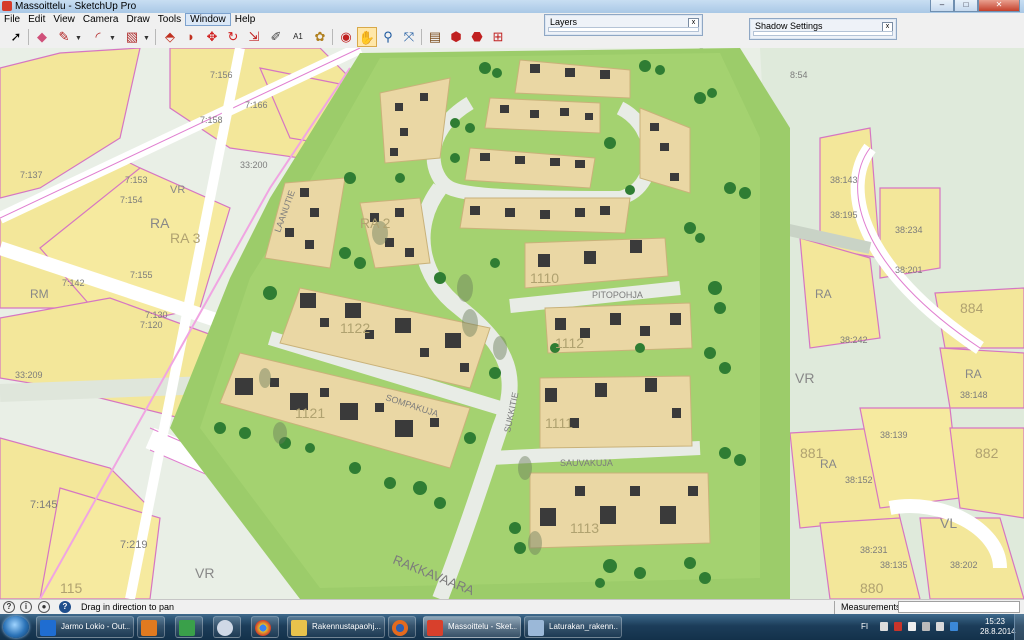 This screenshot has width=1024, height=640. Describe the element at coordinates (64, 19) in the screenshot. I see `menu-view: View` at that location.